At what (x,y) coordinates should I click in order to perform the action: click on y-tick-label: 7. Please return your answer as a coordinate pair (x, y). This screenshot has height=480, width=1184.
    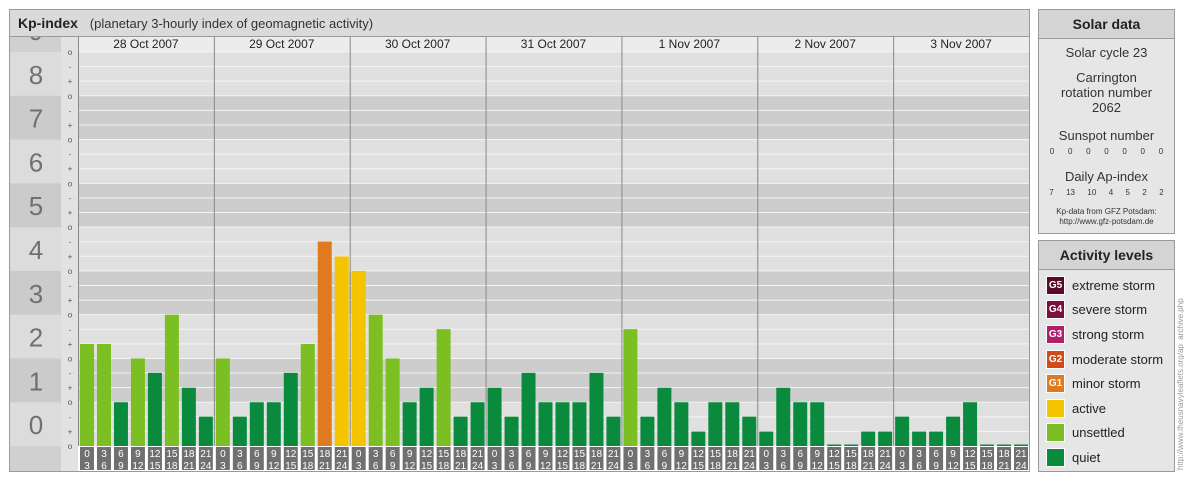
    Looking at the image, I should click on (36, 119).